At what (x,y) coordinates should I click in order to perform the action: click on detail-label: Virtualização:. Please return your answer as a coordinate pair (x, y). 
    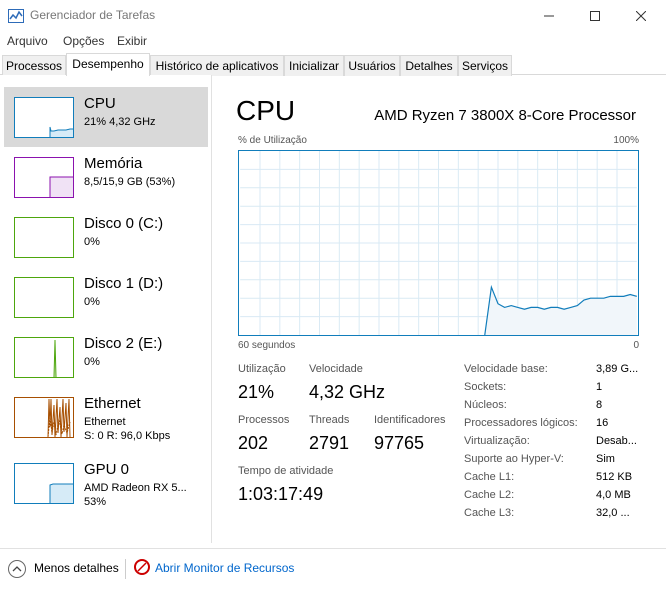
    Looking at the image, I should click on (497, 441).